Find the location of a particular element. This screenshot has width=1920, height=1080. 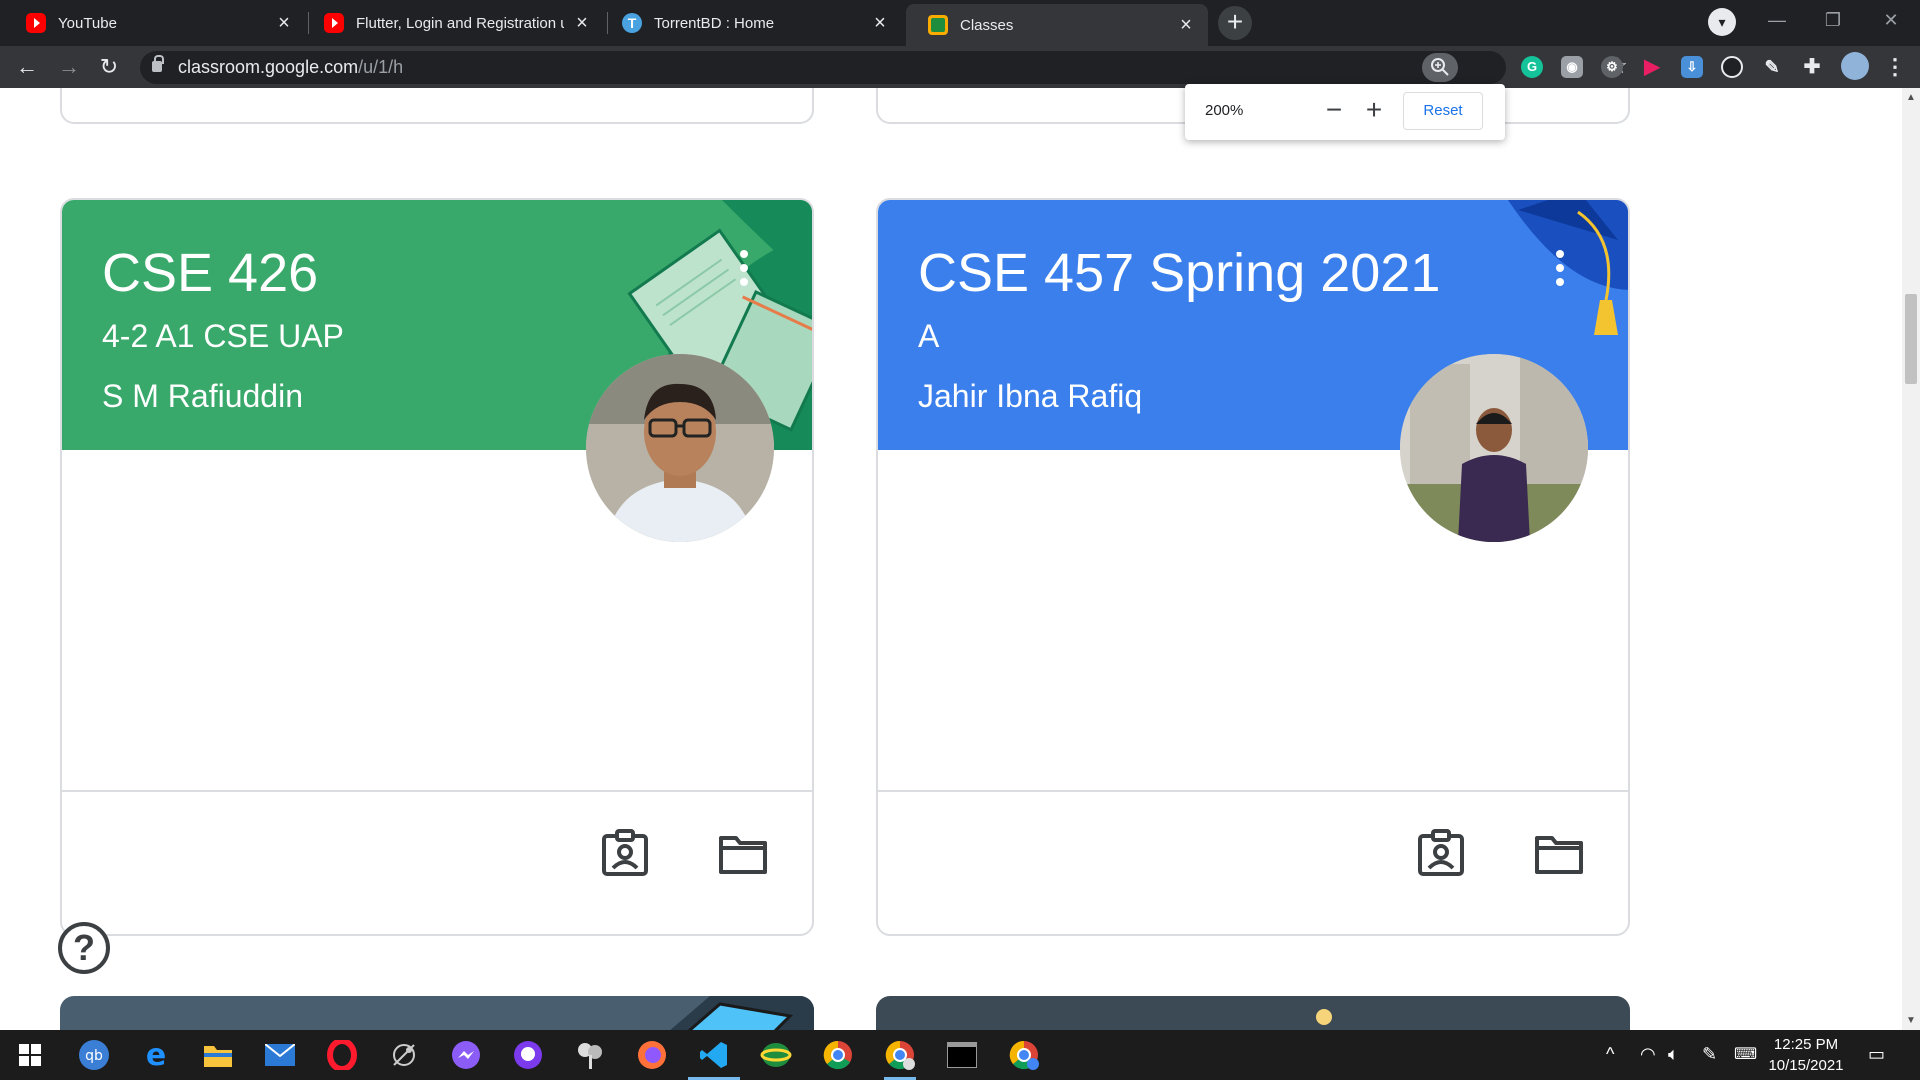

clock-date: 10/15/2021 is located at coordinates (1806, 1065).